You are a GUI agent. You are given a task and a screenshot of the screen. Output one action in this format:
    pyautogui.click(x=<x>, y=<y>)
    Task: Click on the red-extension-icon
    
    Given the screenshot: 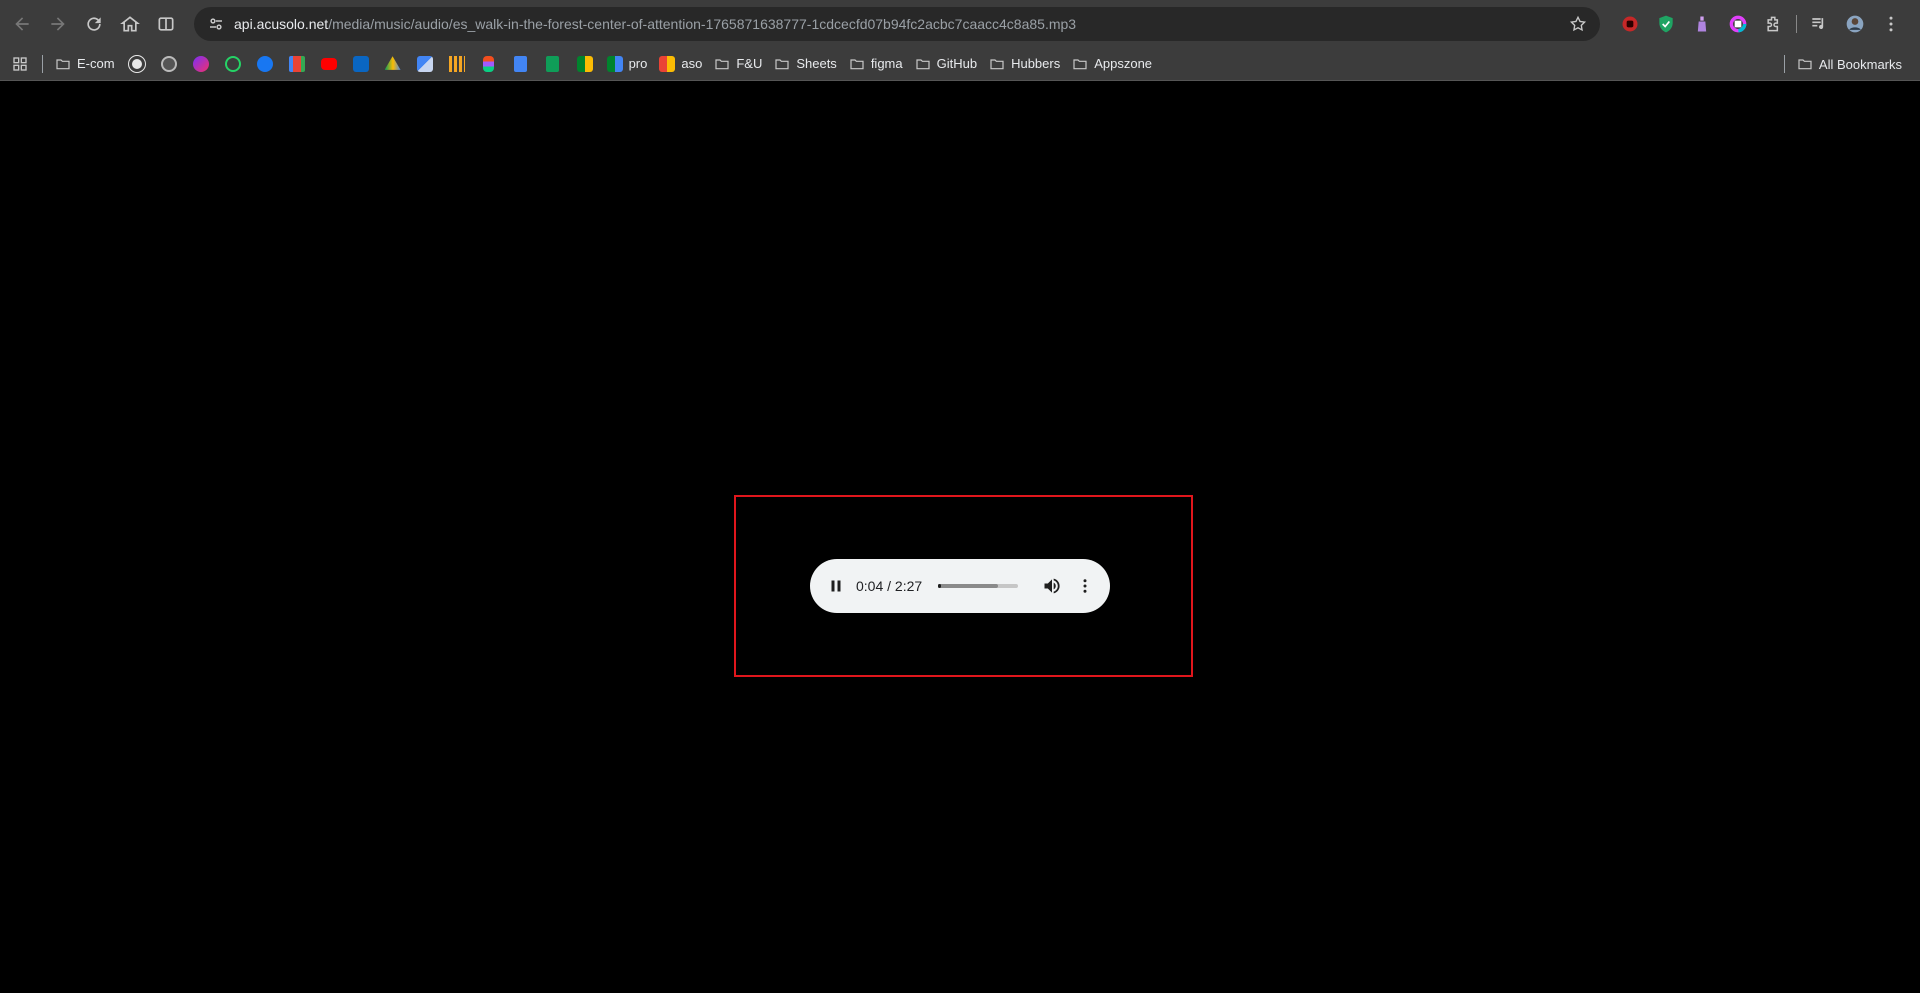 What is the action you would take?
    pyautogui.click(x=1630, y=24)
    